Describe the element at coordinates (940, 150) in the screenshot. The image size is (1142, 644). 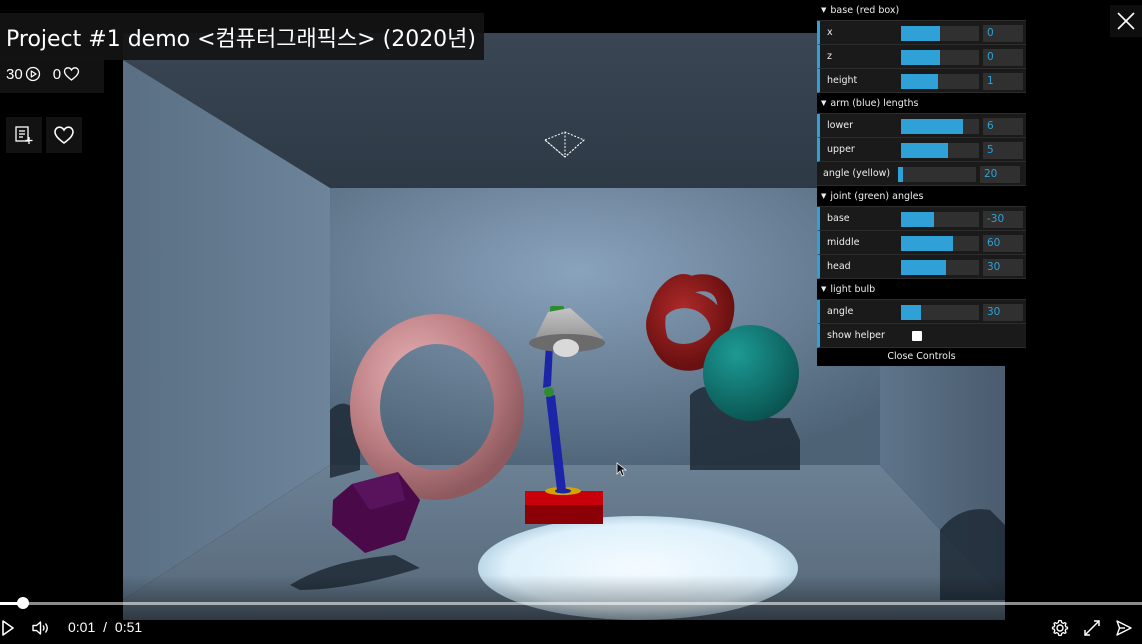
I see `slider-upper` at that location.